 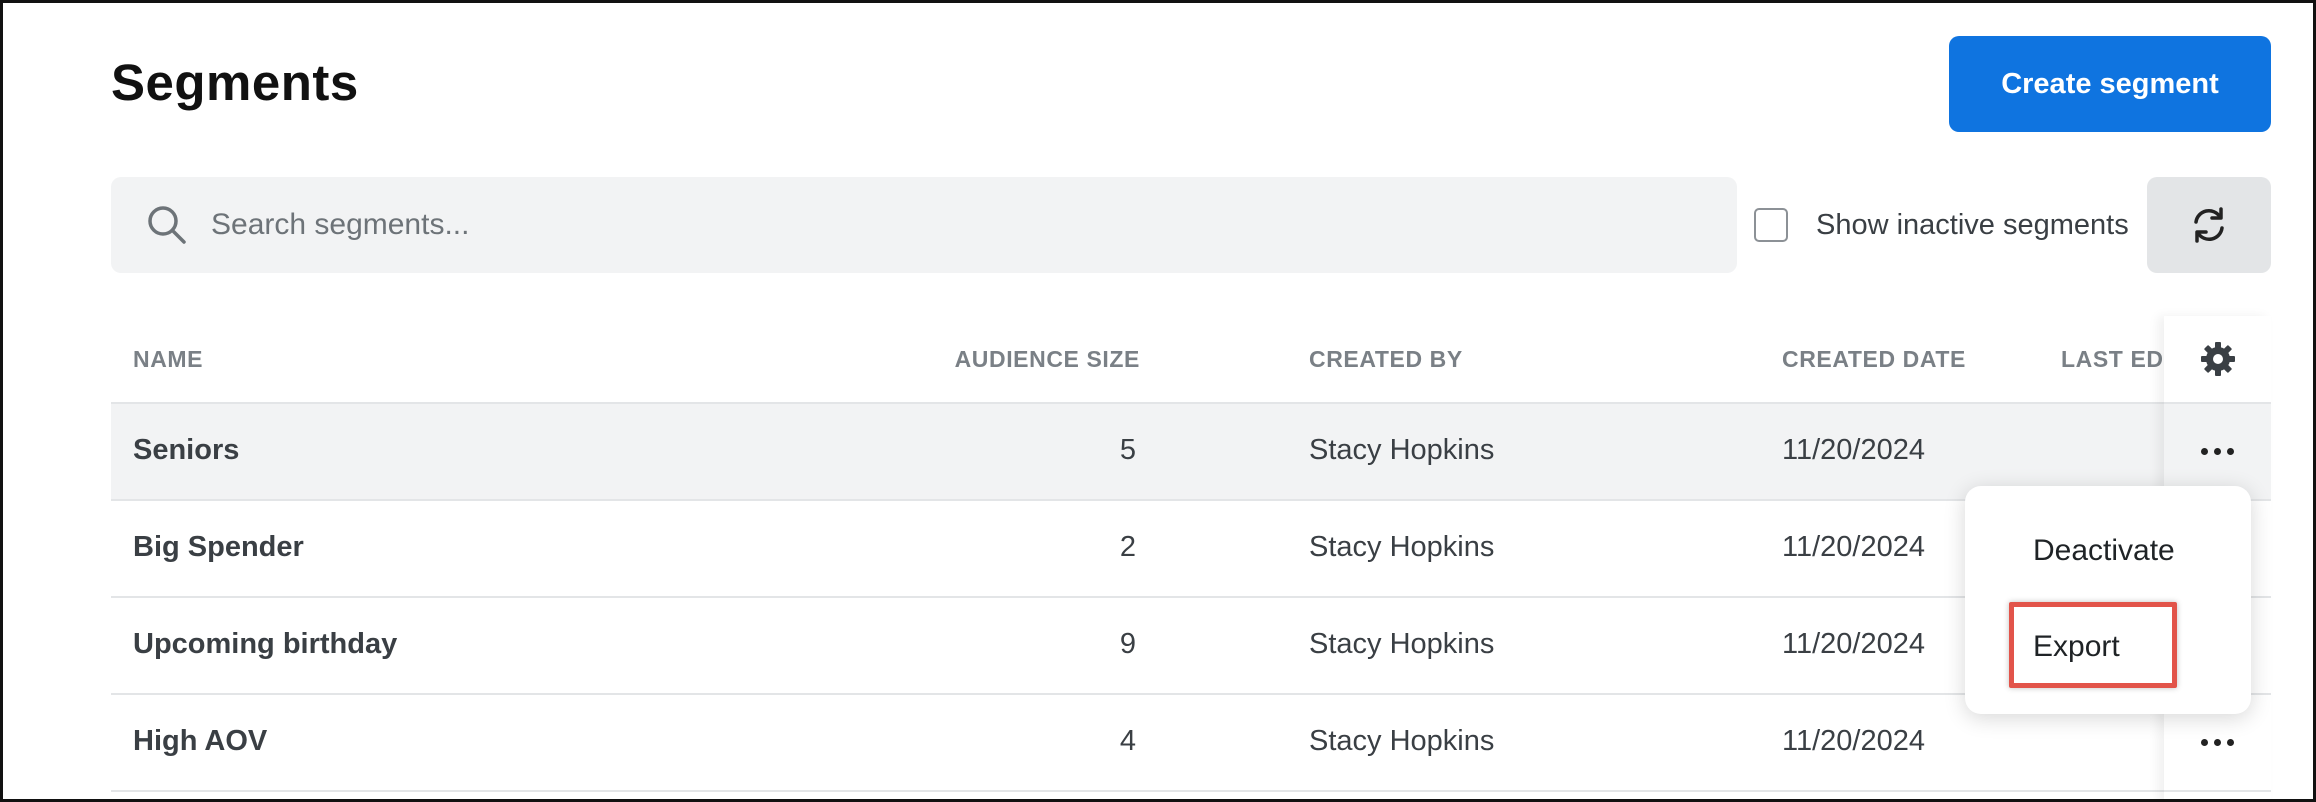 I want to click on table-row: Big Spender 2 Stacy Hopkins 11/20/2024, so click(x=1191, y=549).